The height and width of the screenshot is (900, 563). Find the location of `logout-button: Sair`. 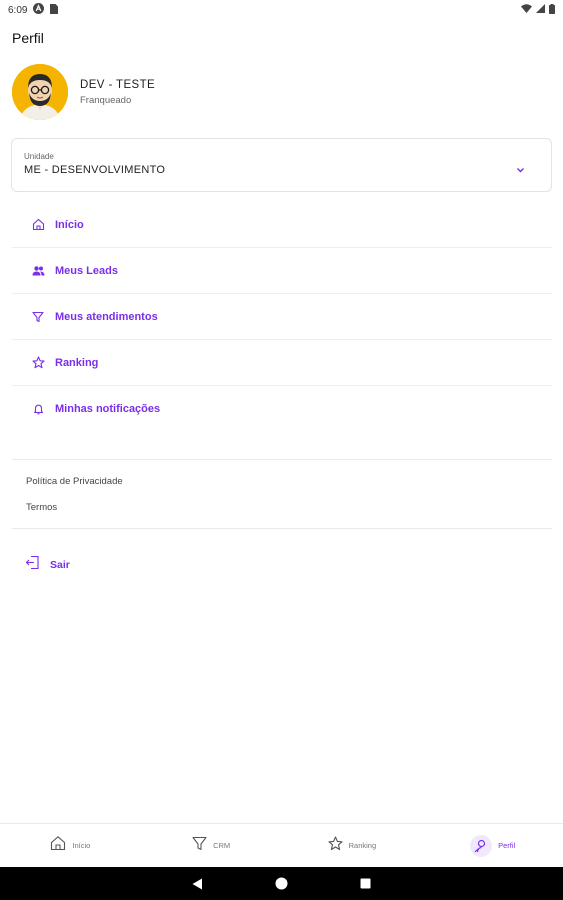

logout-button: Sair is located at coordinates (47, 565).